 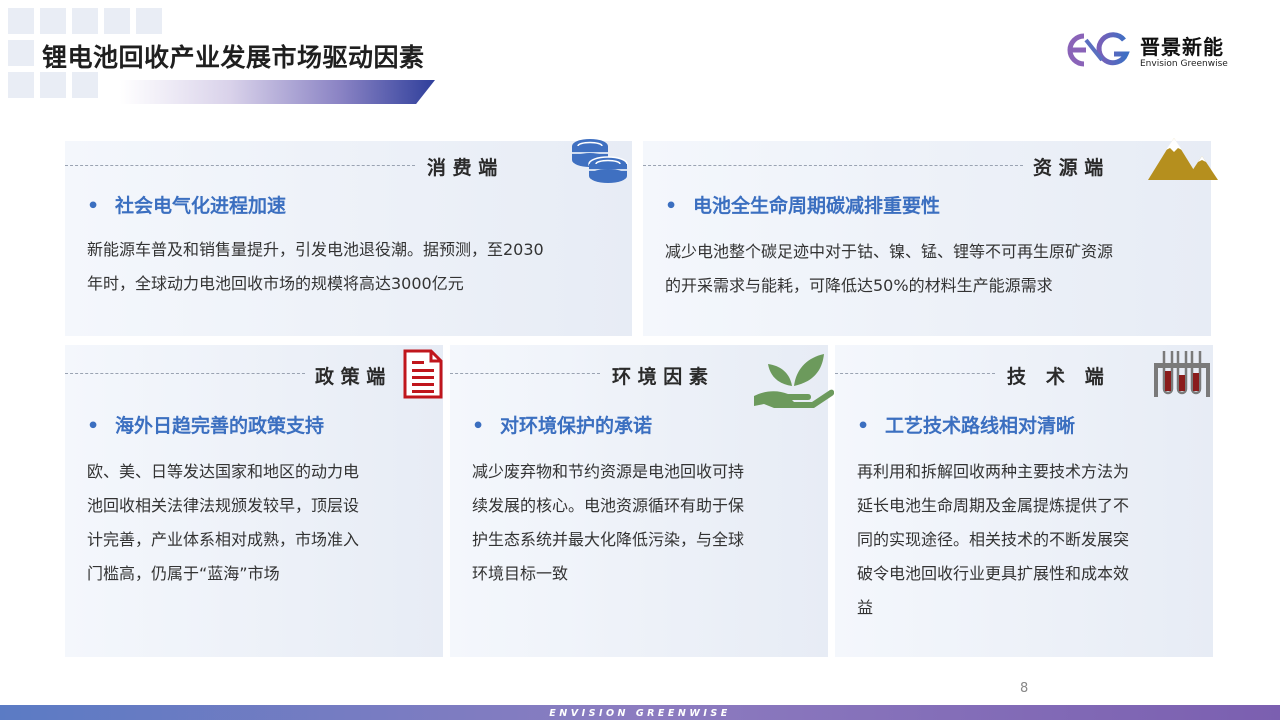 I want to click on body-line: 同的实现途径。相关技术的不断发展突, so click(x=993, y=539).